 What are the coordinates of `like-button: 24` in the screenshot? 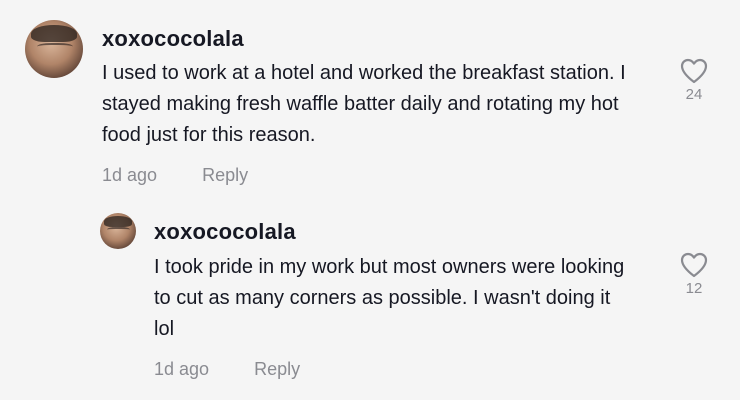 It's located at (694, 80).